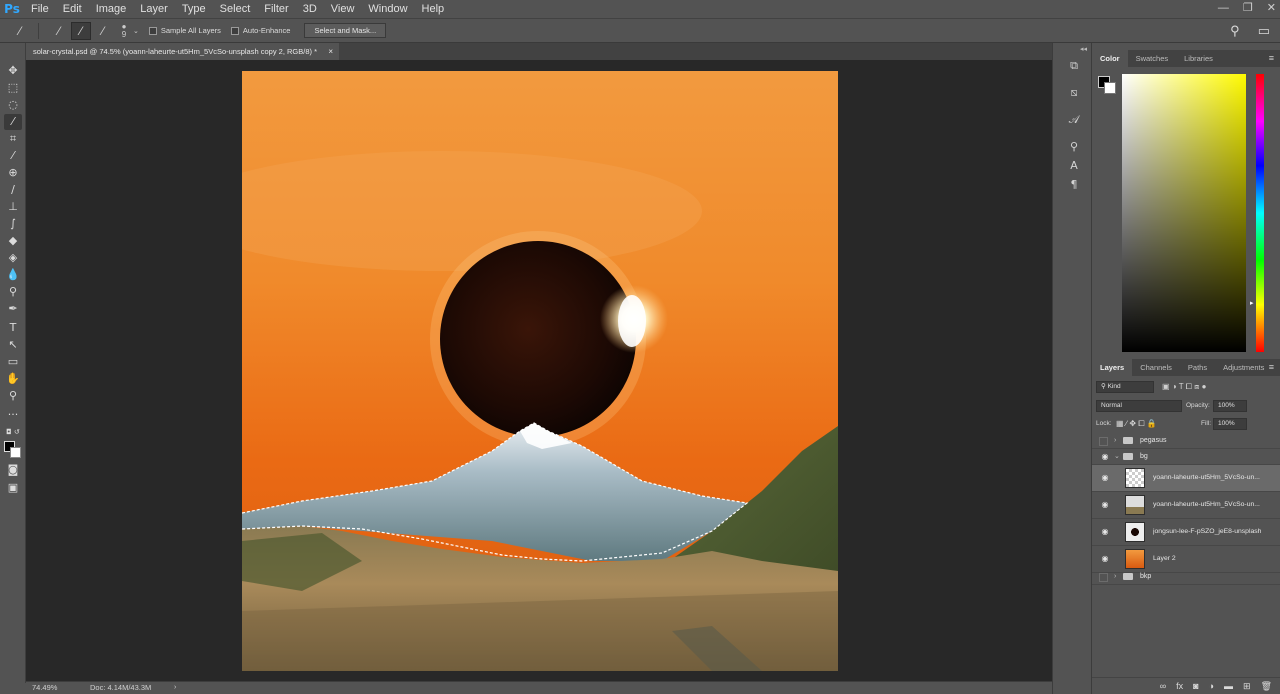  Describe the element at coordinates (1243, 367) in the screenshot. I see `tab-adjustments: Adjustments` at that location.